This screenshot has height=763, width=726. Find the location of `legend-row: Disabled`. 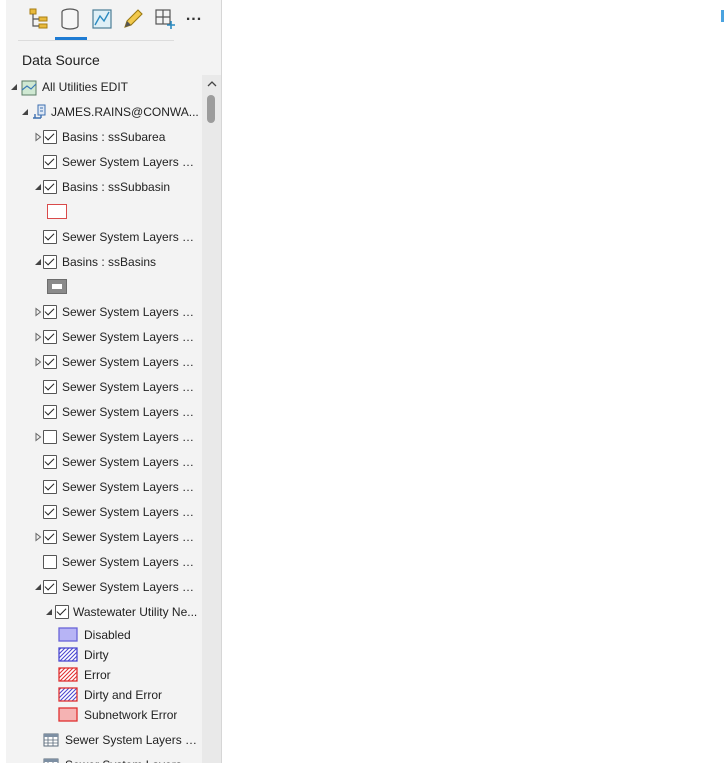

legend-row: Disabled is located at coordinates (104, 635).